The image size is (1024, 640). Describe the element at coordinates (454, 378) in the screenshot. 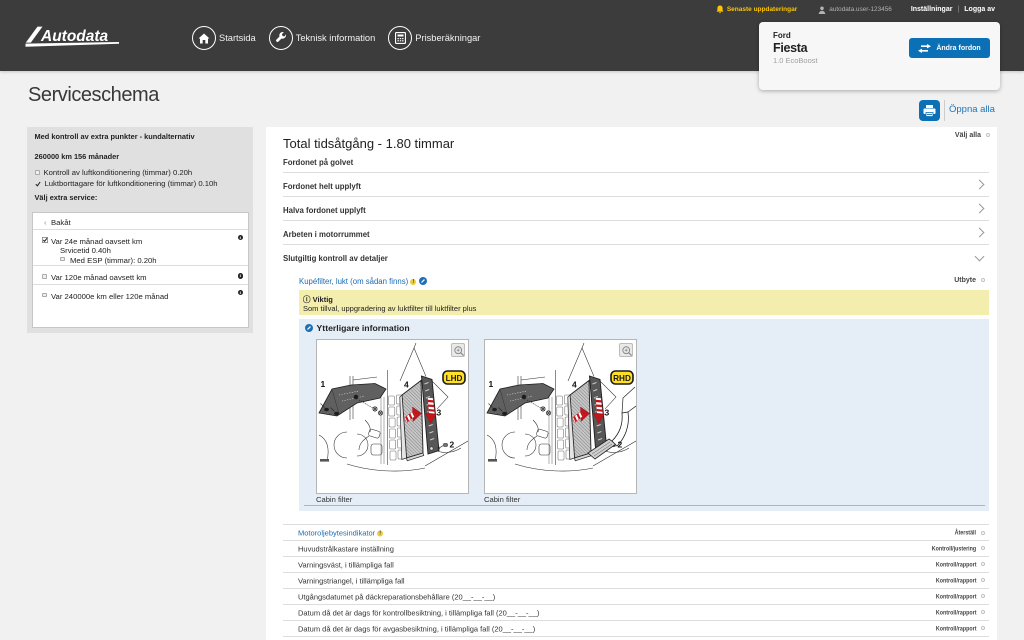

I see `svg-text: LHD` at that location.